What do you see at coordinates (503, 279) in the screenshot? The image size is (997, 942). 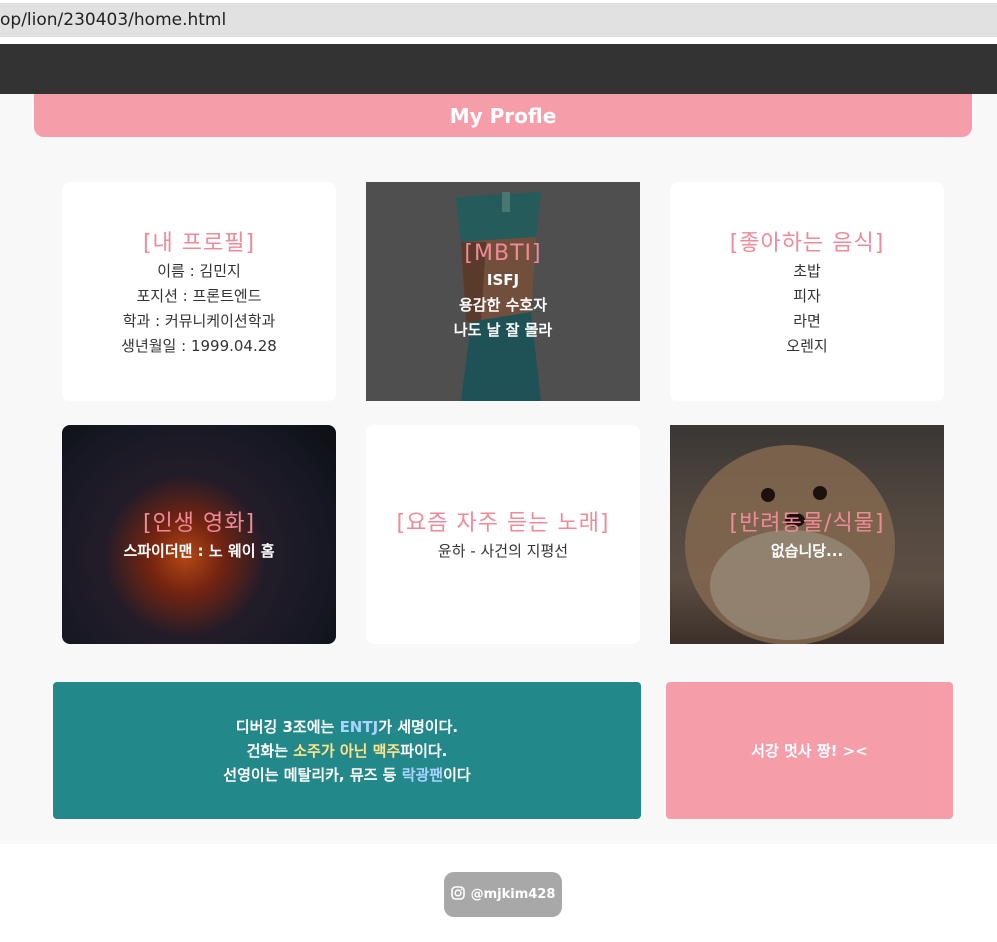 I see `card-line: ISFJ` at bounding box center [503, 279].